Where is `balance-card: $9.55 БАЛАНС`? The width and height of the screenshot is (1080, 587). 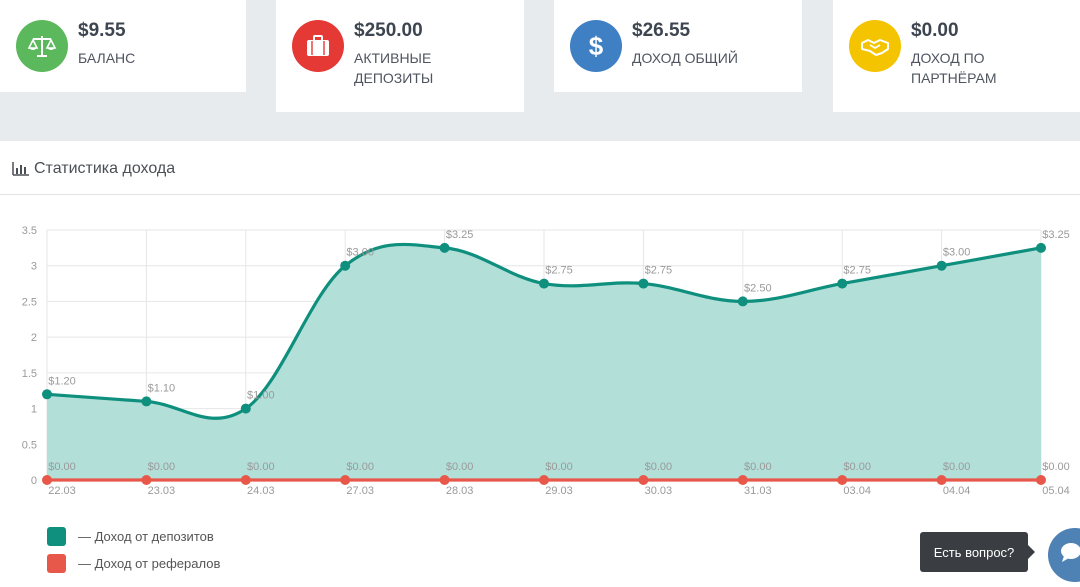 balance-card: $9.55 БАЛАНС is located at coordinates (123, 46).